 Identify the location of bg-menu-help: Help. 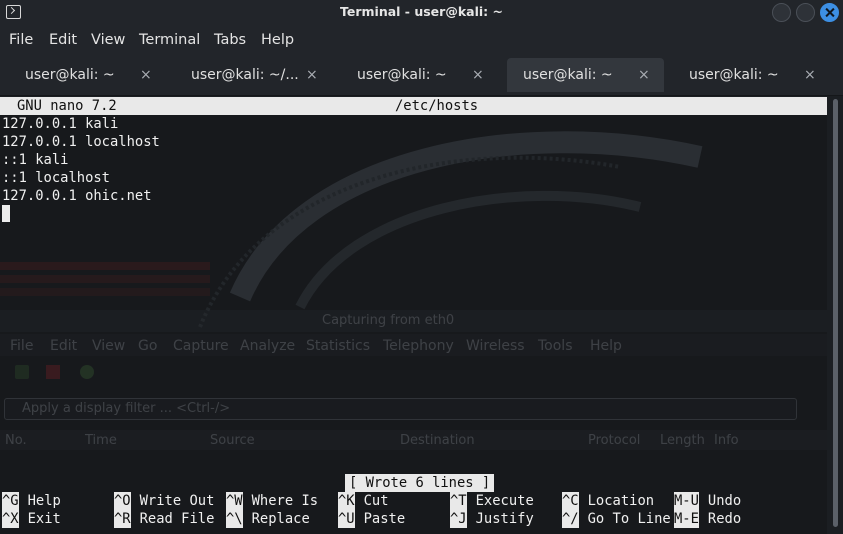
(606, 346).